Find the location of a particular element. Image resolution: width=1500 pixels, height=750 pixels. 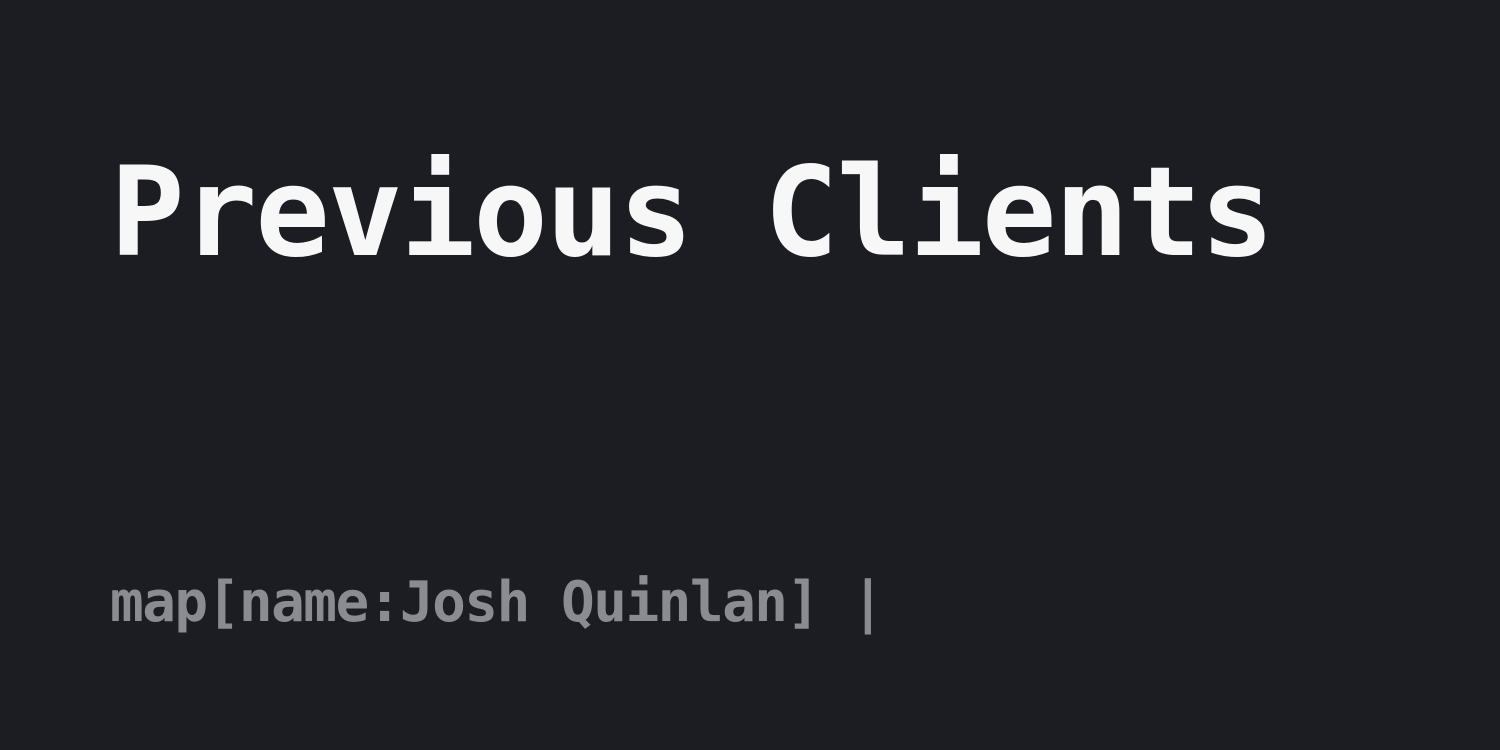

page-subtitle: map[name:Josh Quinlan] | is located at coordinates (497, 602).